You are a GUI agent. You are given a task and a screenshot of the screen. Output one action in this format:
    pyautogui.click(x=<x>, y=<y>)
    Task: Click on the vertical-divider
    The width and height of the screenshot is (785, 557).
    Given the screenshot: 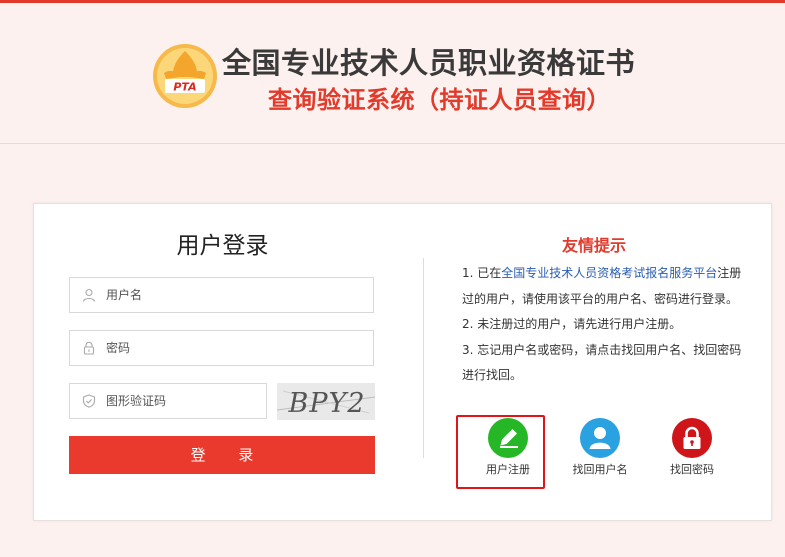 What is the action you would take?
    pyautogui.click(x=423, y=358)
    